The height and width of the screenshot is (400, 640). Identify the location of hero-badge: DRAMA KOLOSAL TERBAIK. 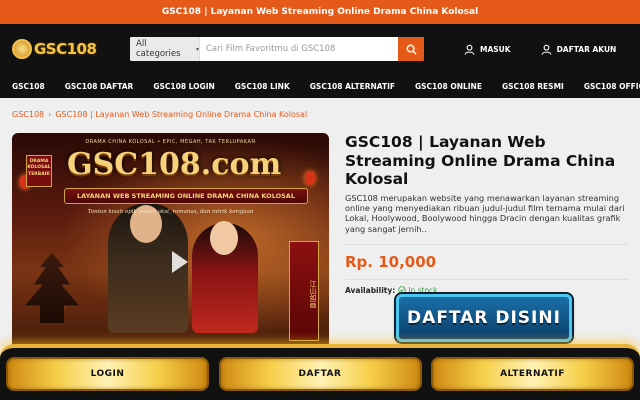
(39, 171).